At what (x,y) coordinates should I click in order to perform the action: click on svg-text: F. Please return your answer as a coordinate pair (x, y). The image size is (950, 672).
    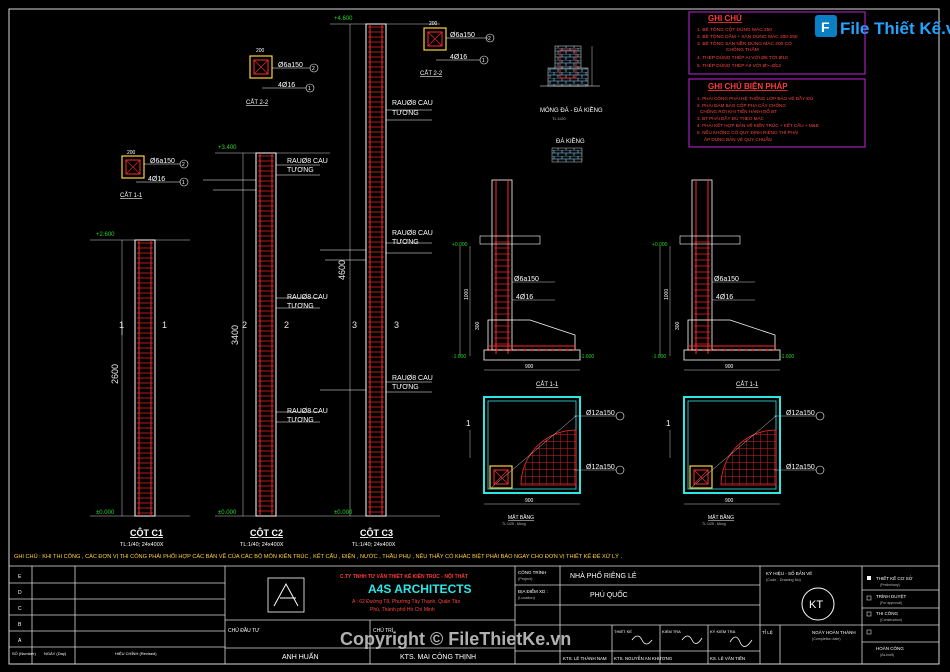
    Looking at the image, I should click on (825, 27).